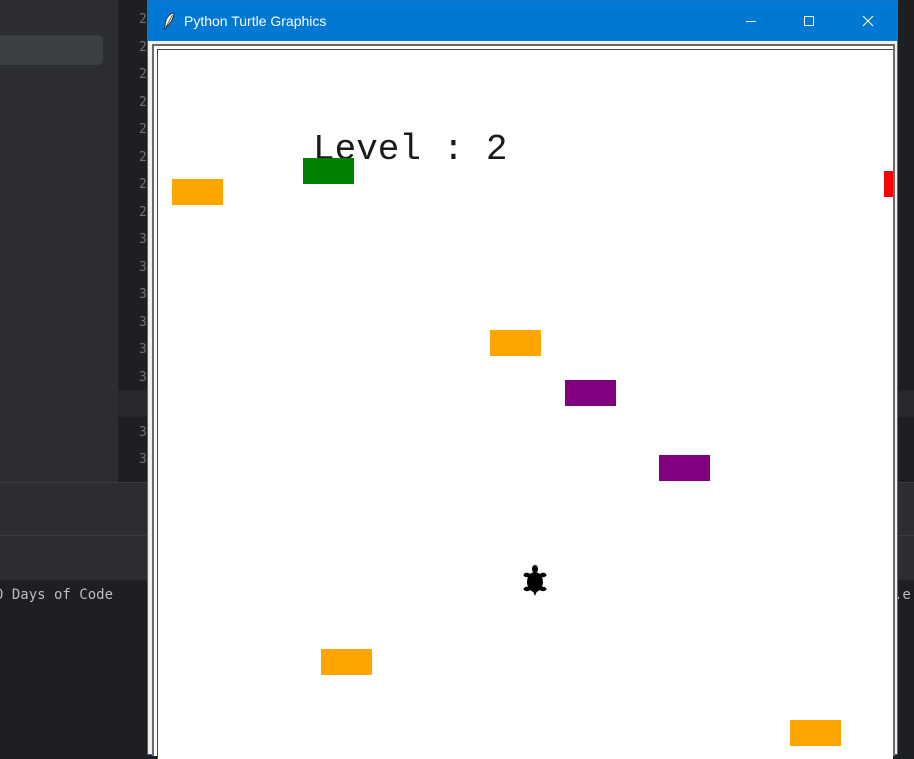  Describe the element at coordinates (59, 241) in the screenshot. I see `project-panel` at that location.